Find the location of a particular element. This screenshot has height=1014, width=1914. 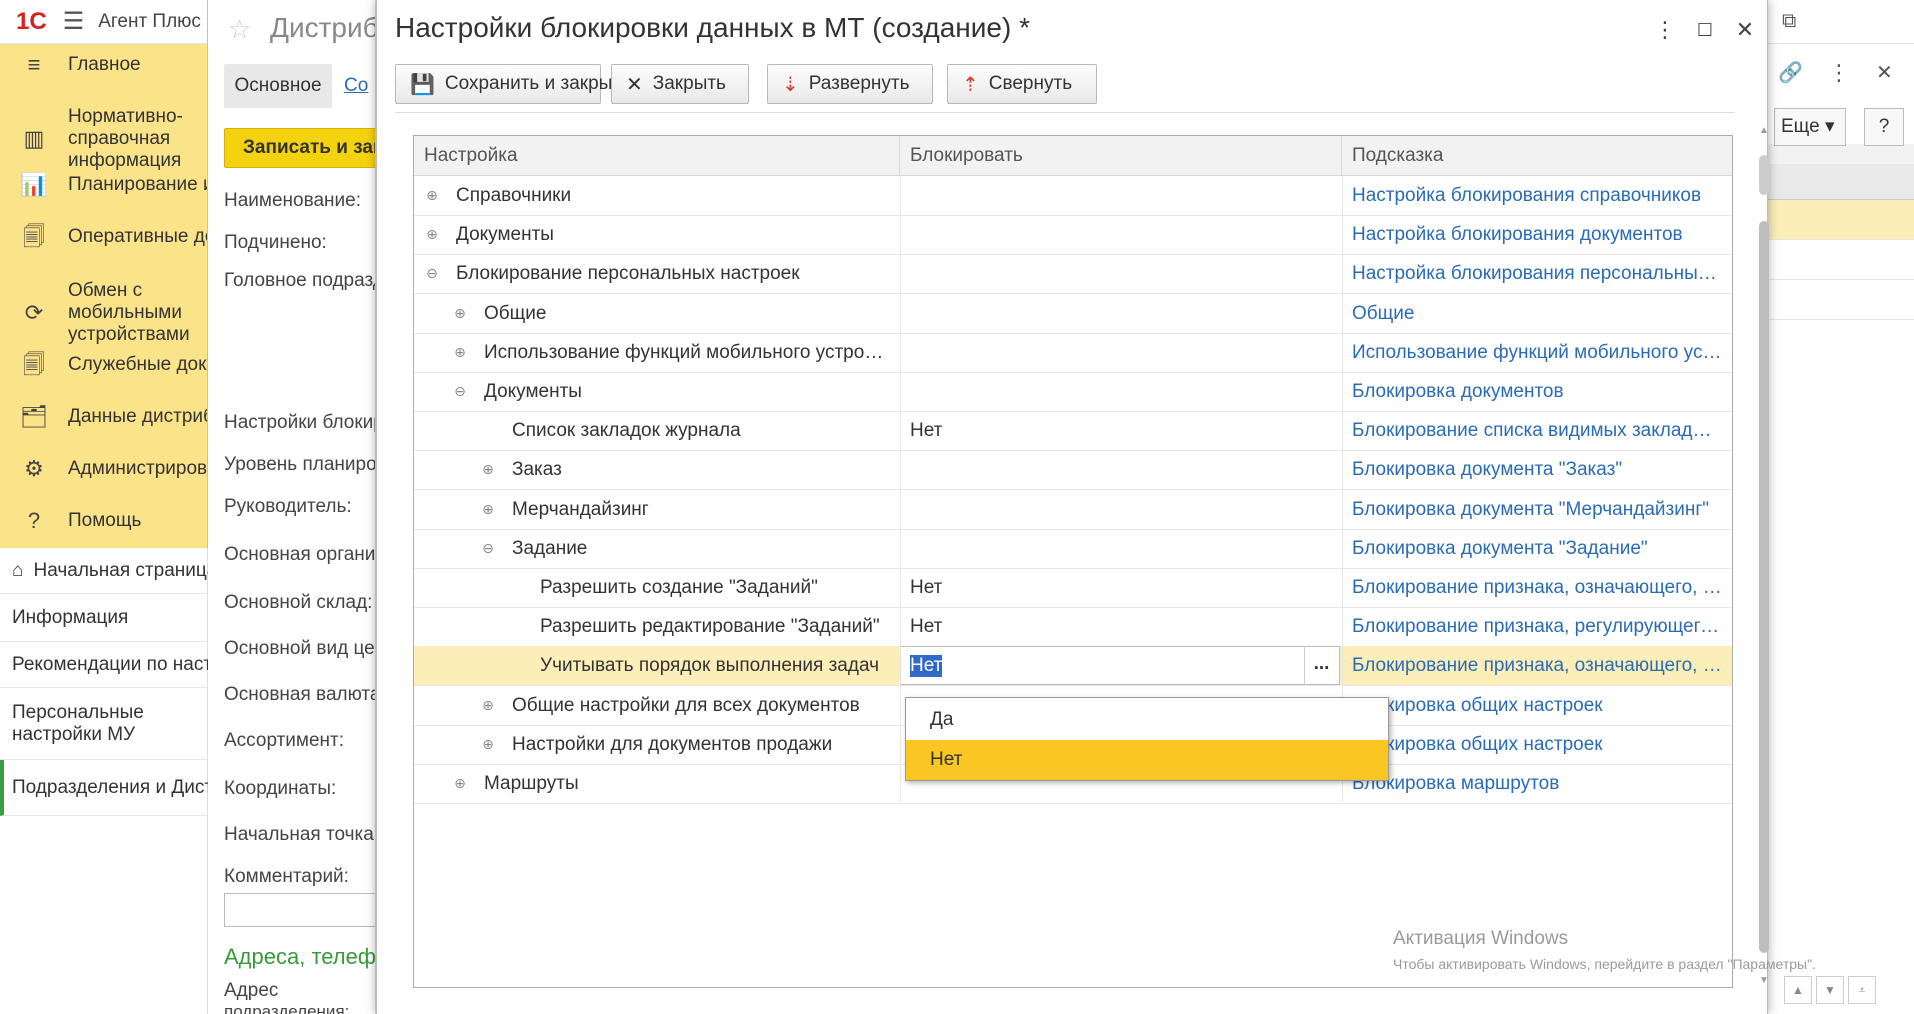

more-options-icon: ⋮ is located at coordinates (1665, 30).